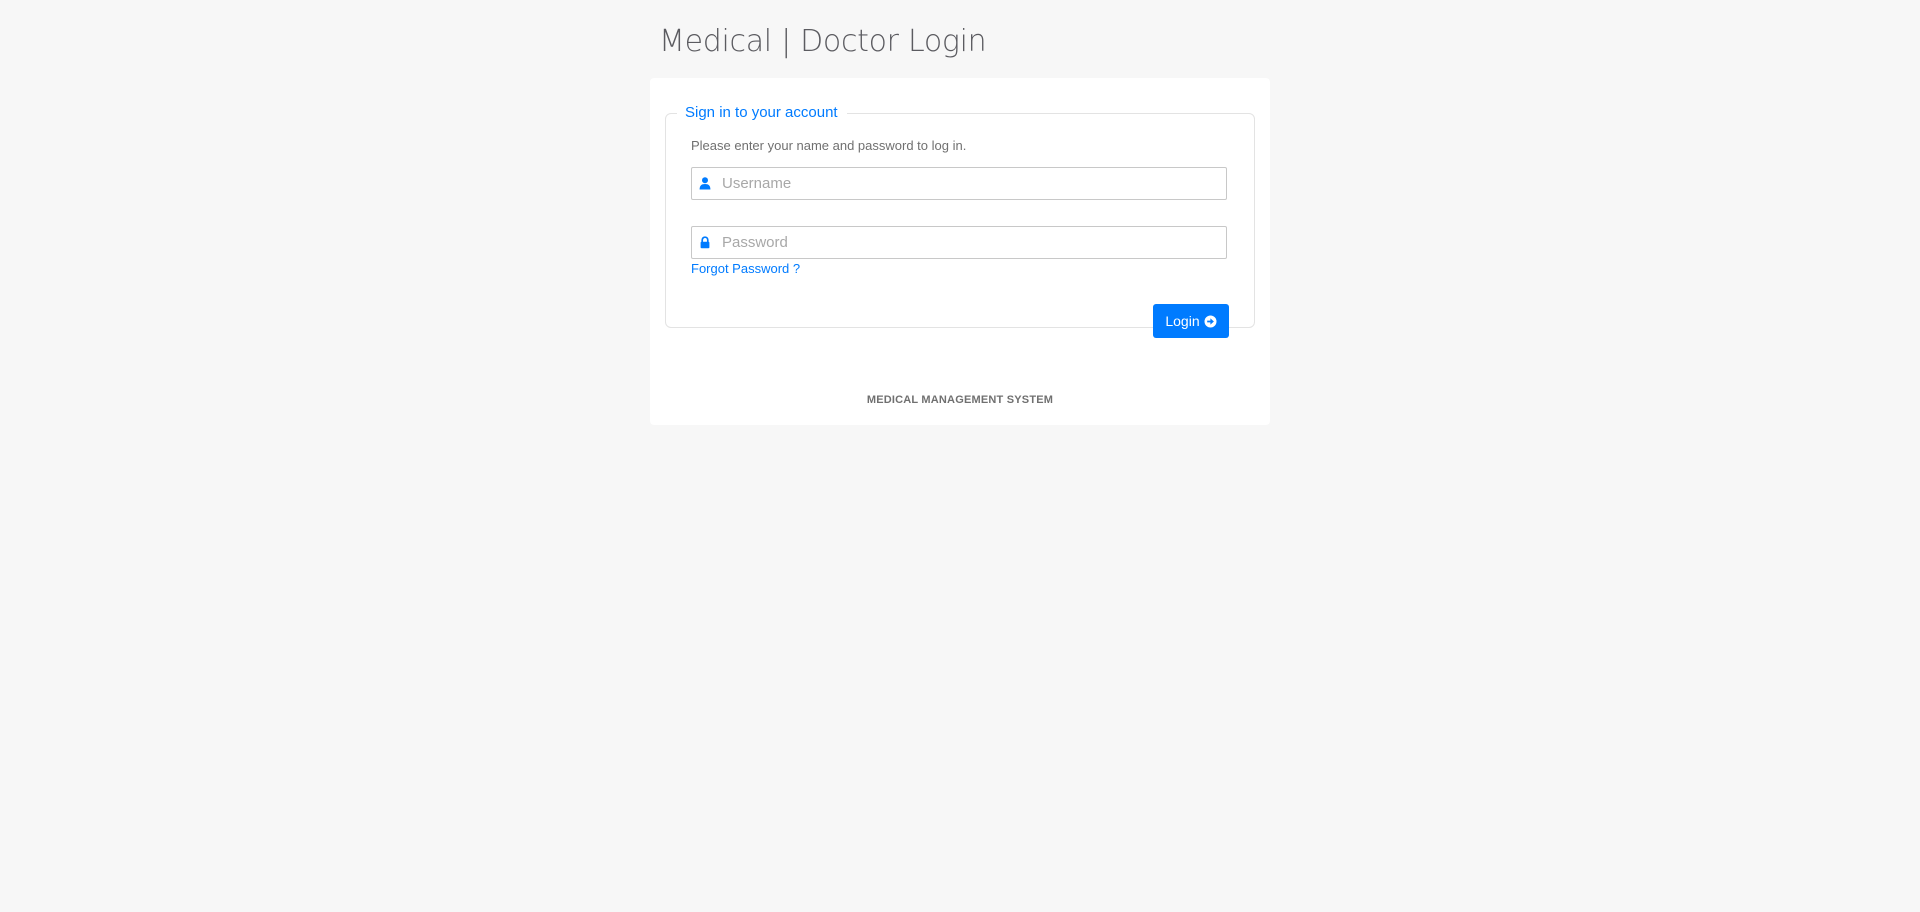 This screenshot has width=1920, height=912. Describe the element at coordinates (705, 183) in the screenshot. I see `user-icon` at that location.